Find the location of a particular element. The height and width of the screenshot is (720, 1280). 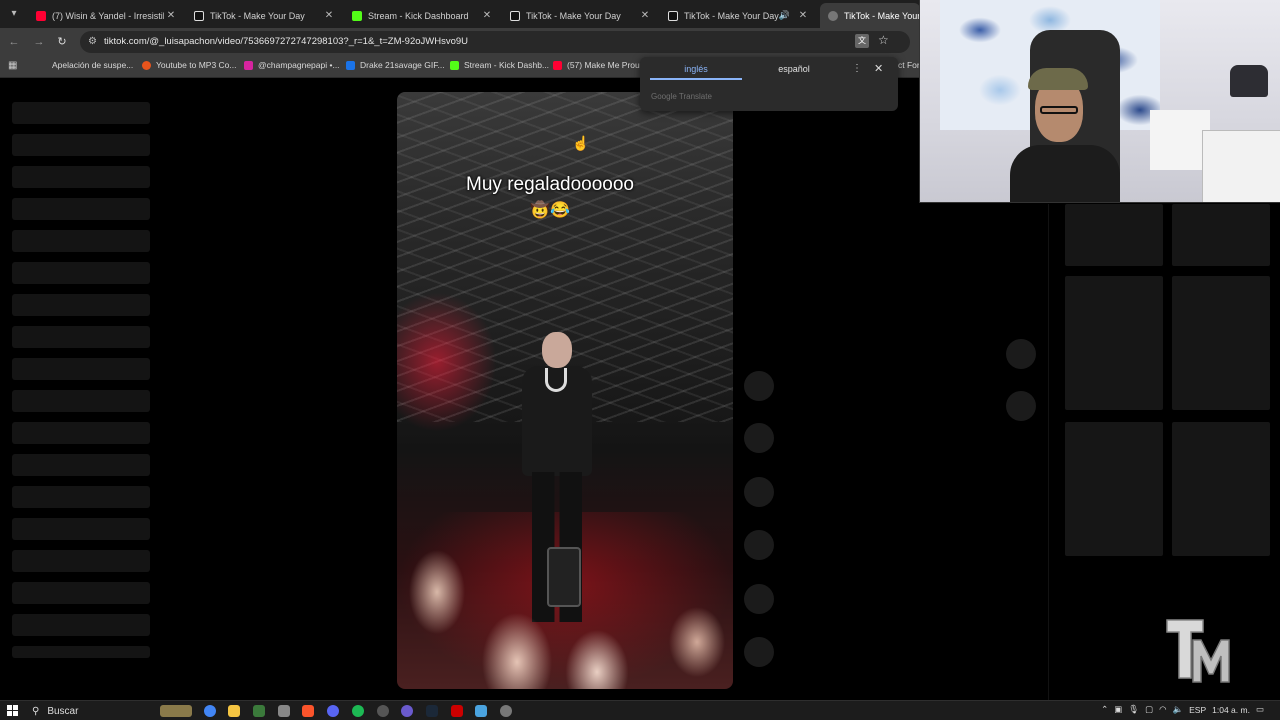

obs-icon is located at coordinates (407, 711).